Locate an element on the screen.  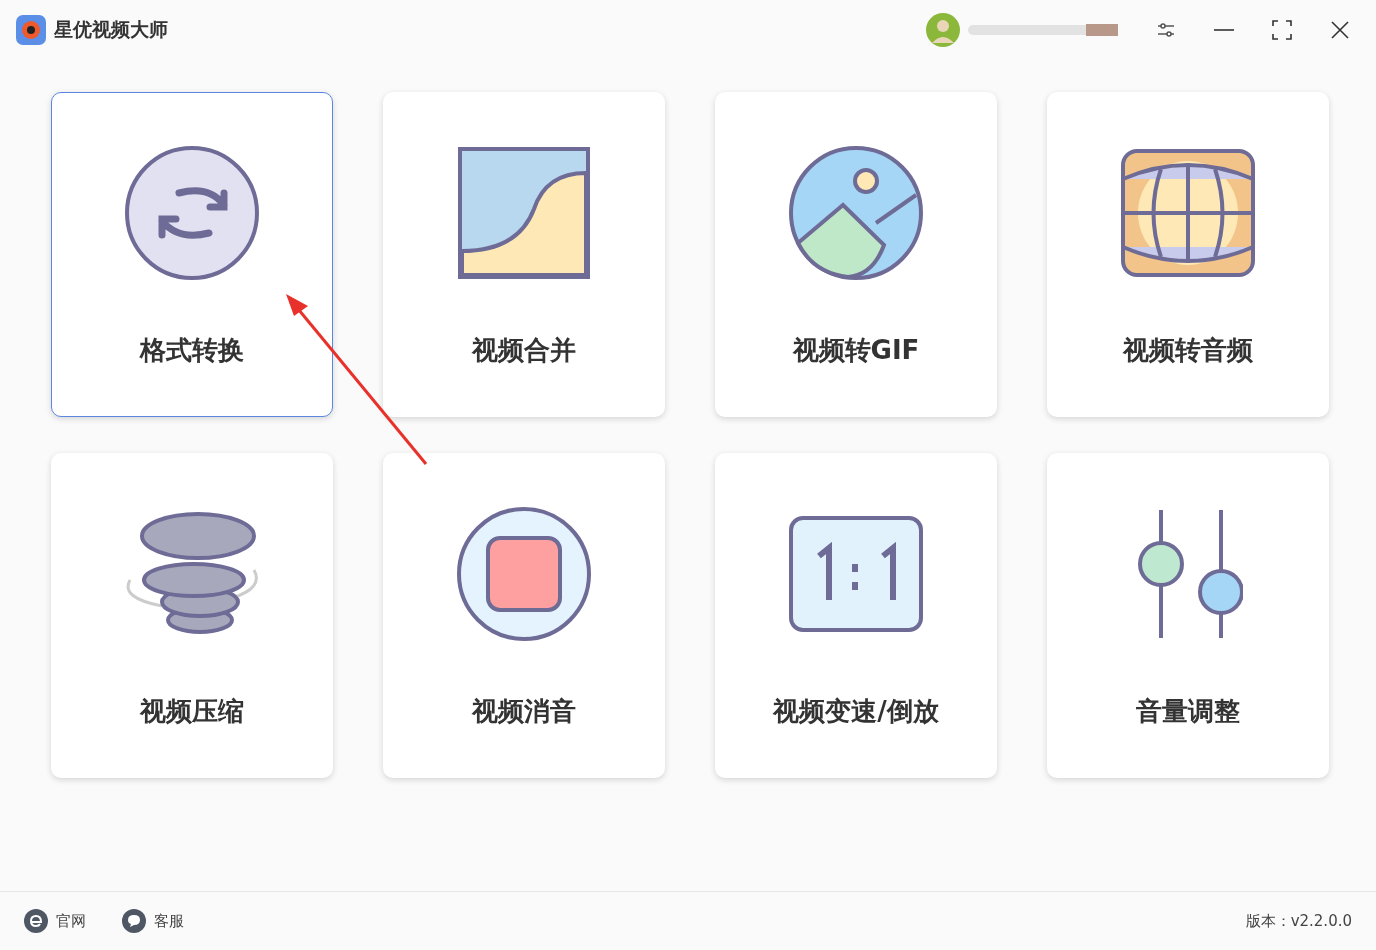
tool-label: 音量调整 is located at coordinates (1188, 711).